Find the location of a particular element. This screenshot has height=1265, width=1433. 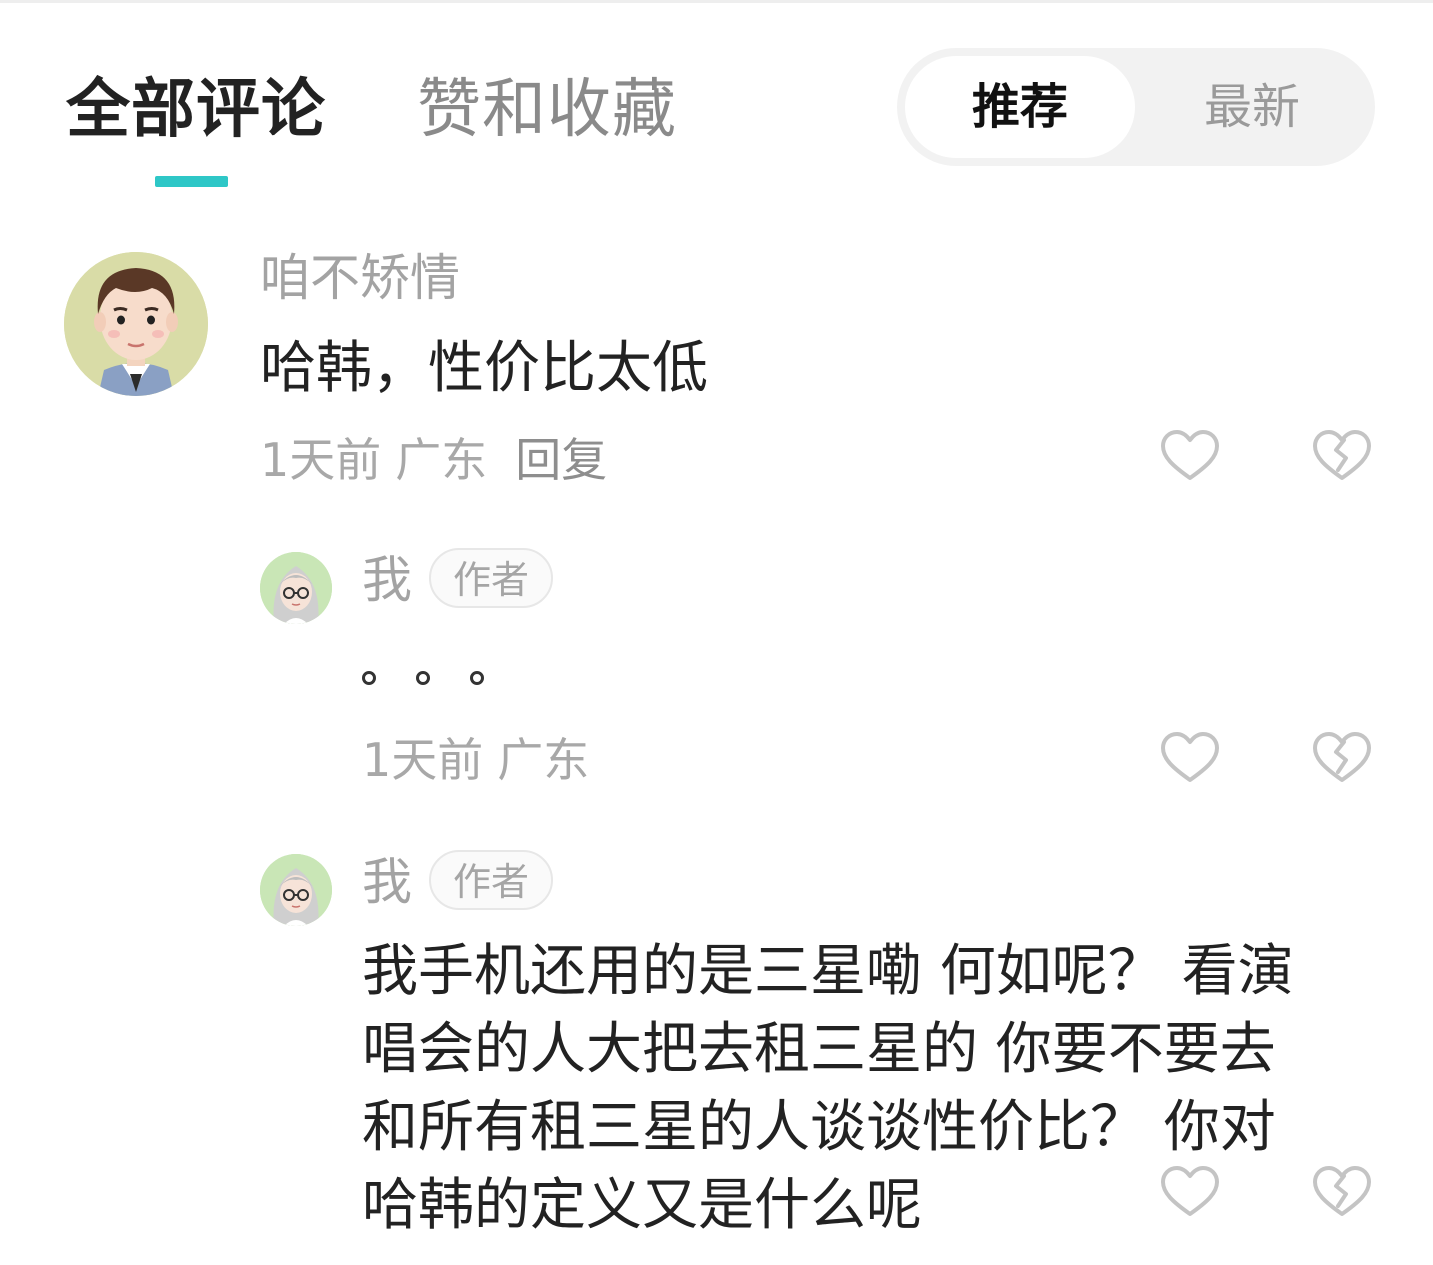

reply-meta: 1天前 广东 is located at coordinates (475, 760).